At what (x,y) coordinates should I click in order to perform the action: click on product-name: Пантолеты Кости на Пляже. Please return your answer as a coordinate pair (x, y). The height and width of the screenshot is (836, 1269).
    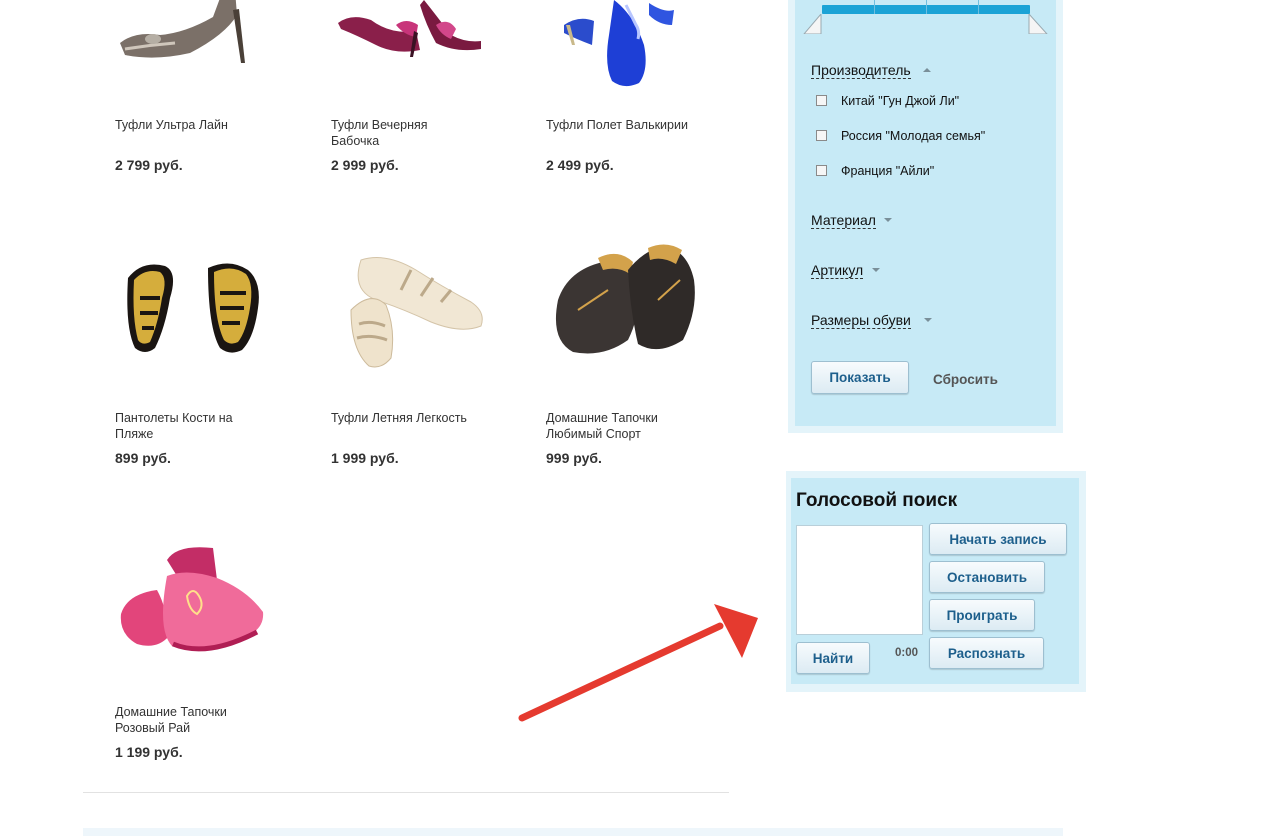
    Looking at the image, I should click on (180, 426).